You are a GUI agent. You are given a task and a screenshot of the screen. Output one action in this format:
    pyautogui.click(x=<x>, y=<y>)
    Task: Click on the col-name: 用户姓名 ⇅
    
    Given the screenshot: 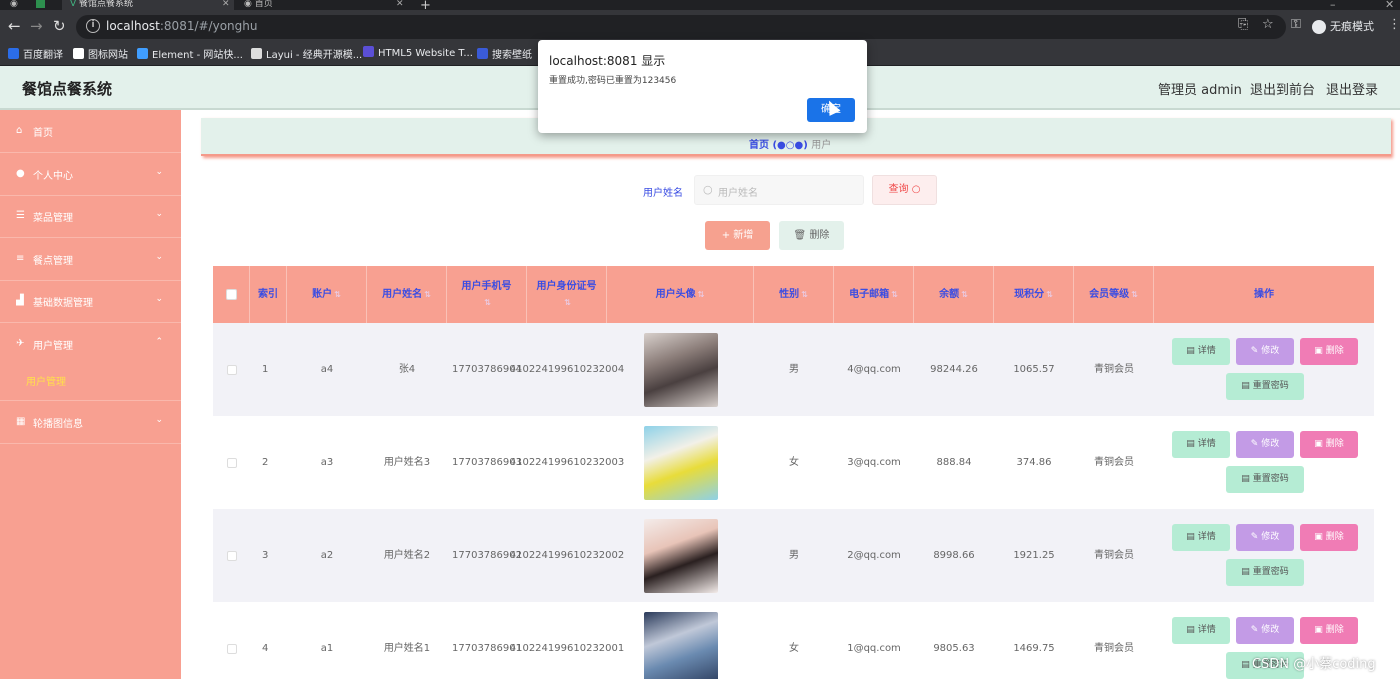 What is the action you would take?
    pyautogui.click(x=407, y=294)
    